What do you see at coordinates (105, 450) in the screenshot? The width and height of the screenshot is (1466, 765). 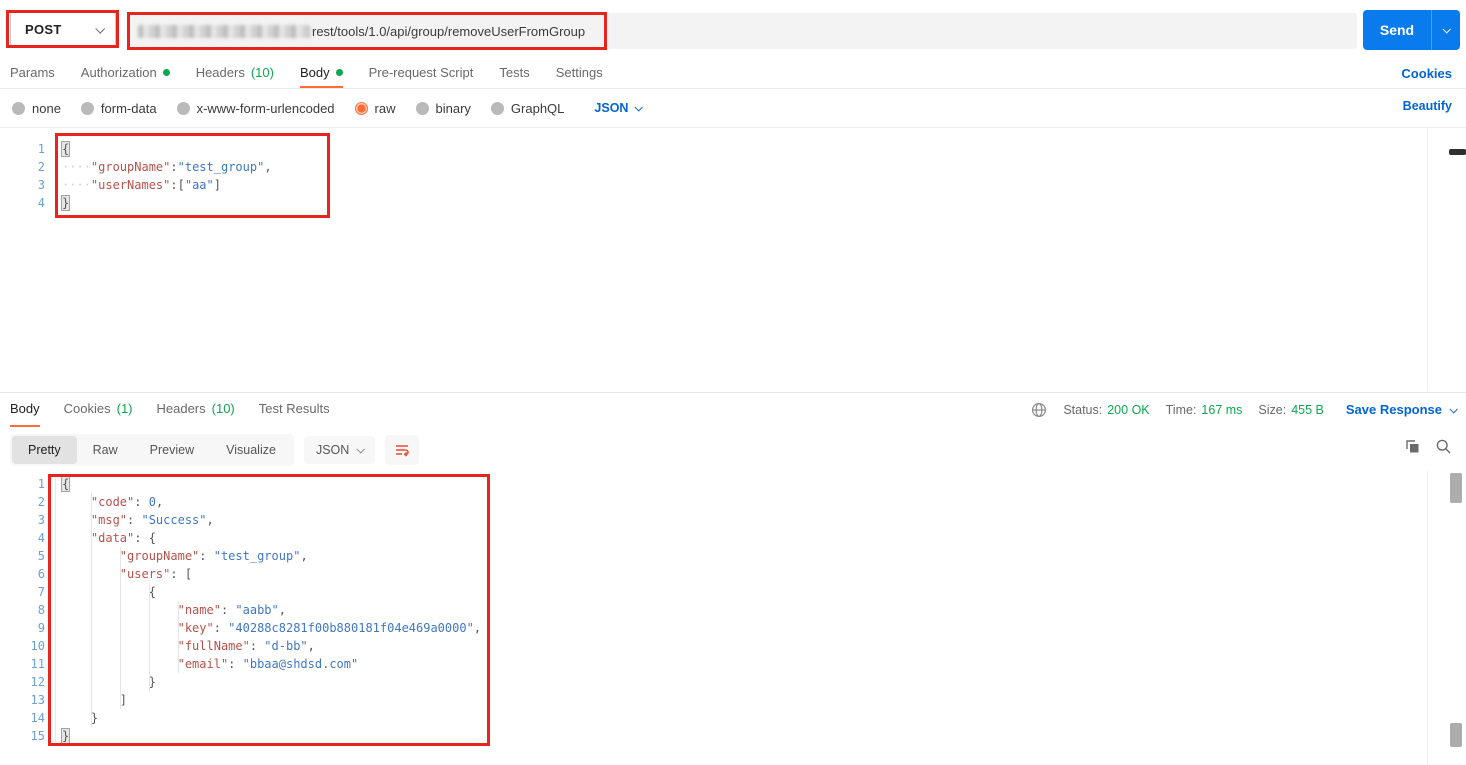 I see `view-tab-raw: Raw` at bounding box center [105, 450].